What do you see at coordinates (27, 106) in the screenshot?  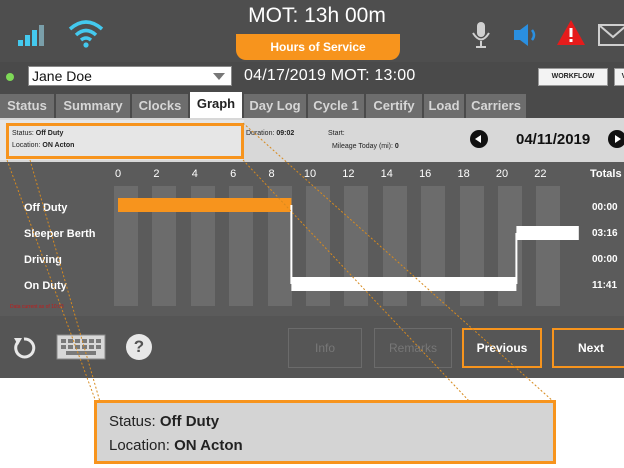 I see `tab-status: Status` at bounding box center [27, 106].